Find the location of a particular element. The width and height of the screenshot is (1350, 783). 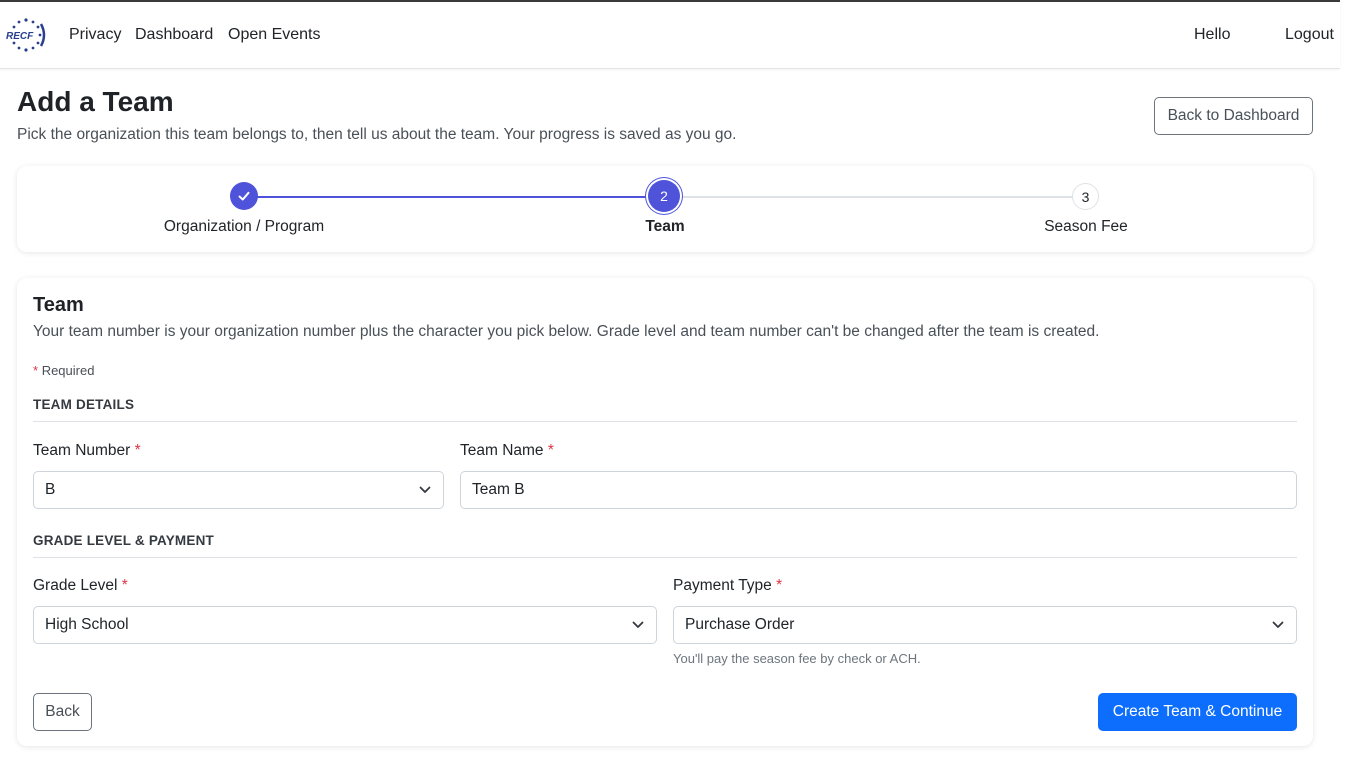

step-1-complete-circle is located at coordinates (244, 196).